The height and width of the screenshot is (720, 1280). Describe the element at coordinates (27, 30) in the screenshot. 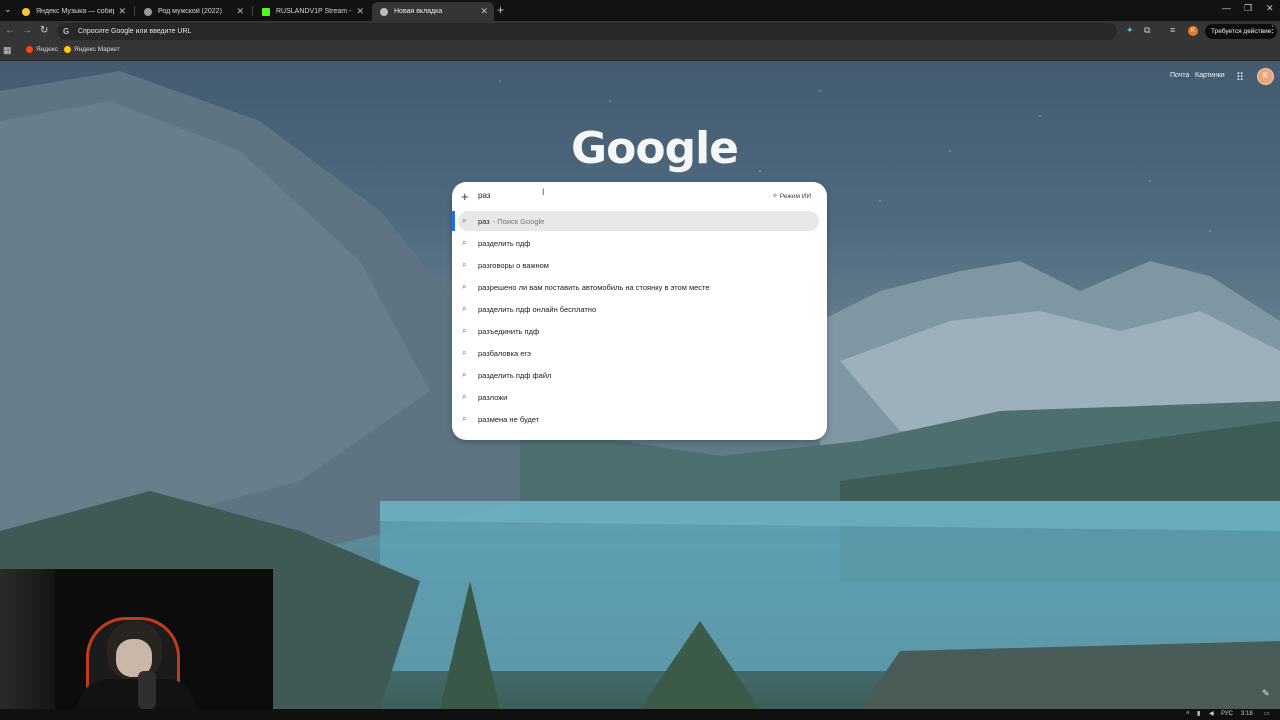

I see `forward-arrow-icon: →` at that location.